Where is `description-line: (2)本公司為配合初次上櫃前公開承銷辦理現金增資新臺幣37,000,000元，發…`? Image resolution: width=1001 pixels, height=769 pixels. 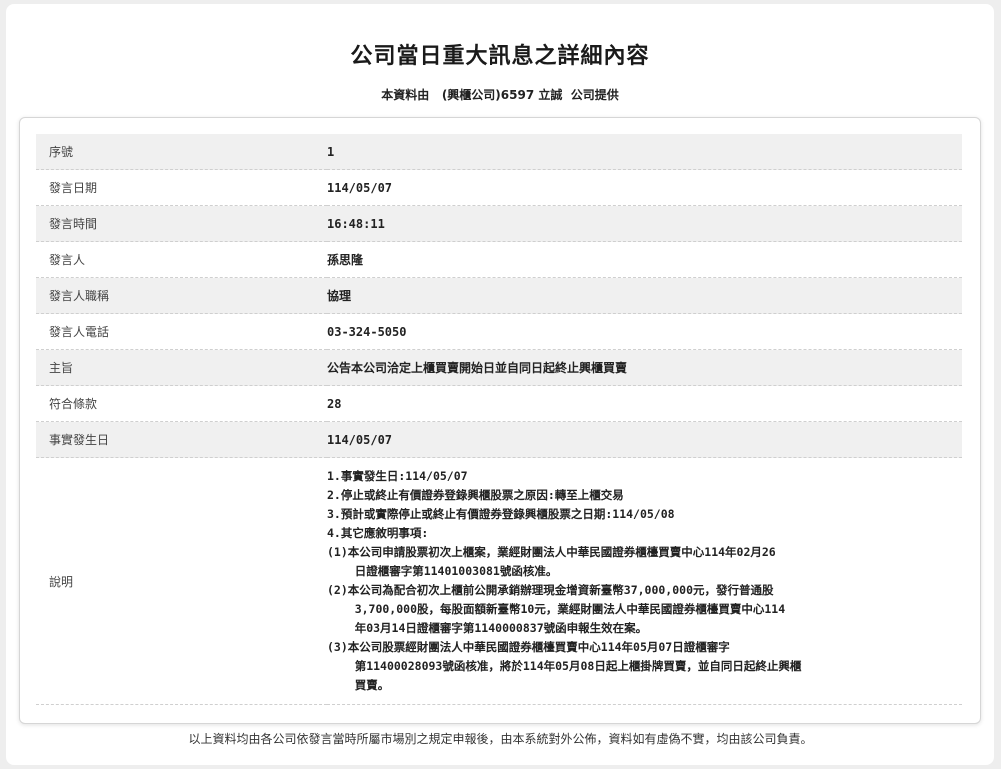 description-line: (2)本公司為配合初次上櫃前公開承銷辦理現金增資新臺幣37,000,000元，發… is located at coordinates (550, 590).